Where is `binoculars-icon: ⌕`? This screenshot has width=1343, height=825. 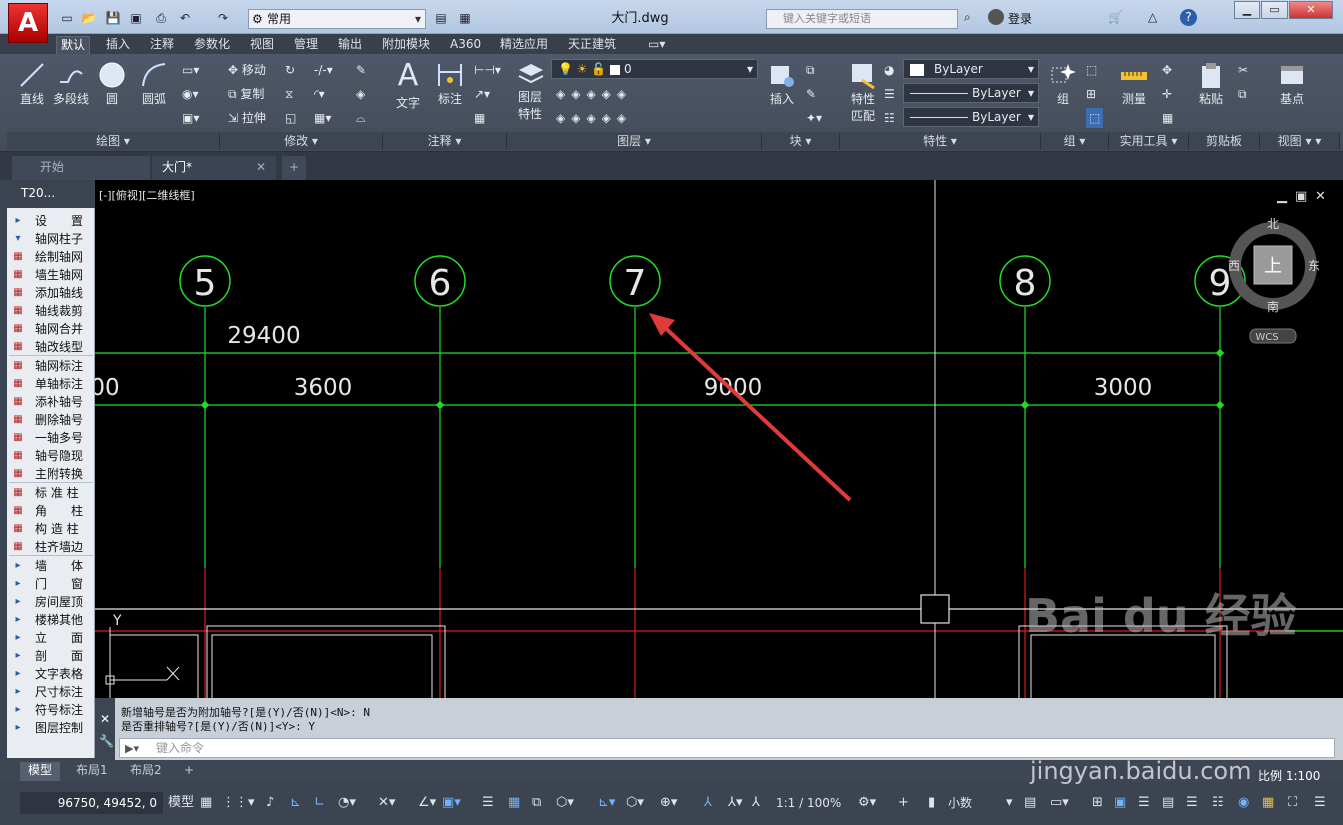 binoculars-icon: ⌕ is located at coordinates (967, 17).